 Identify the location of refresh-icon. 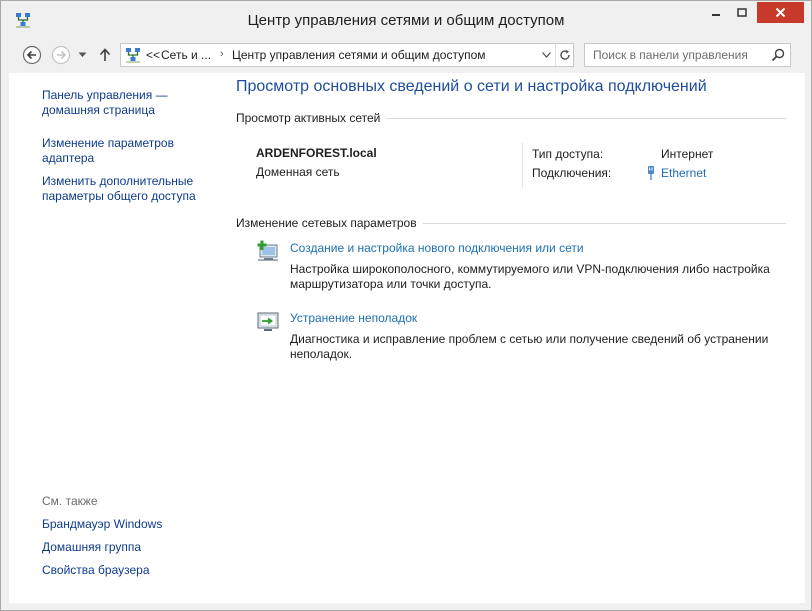
(565, 54).